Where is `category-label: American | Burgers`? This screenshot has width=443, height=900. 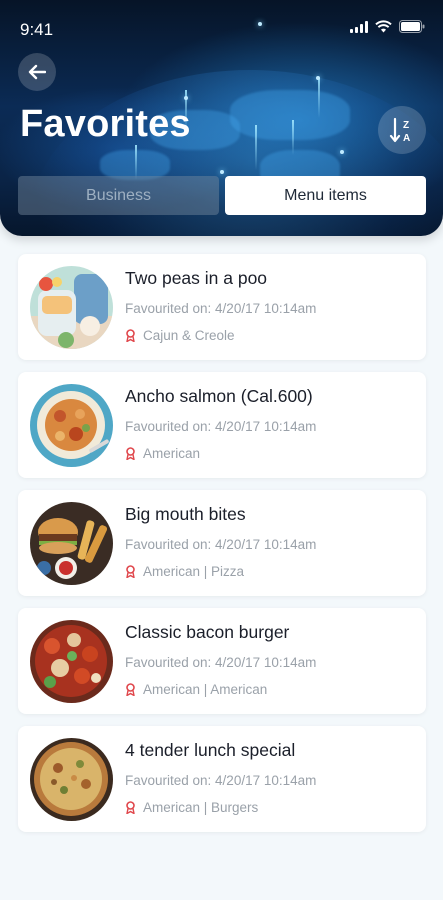 category-label: American | Burgers is located at coordinates (201, 807).